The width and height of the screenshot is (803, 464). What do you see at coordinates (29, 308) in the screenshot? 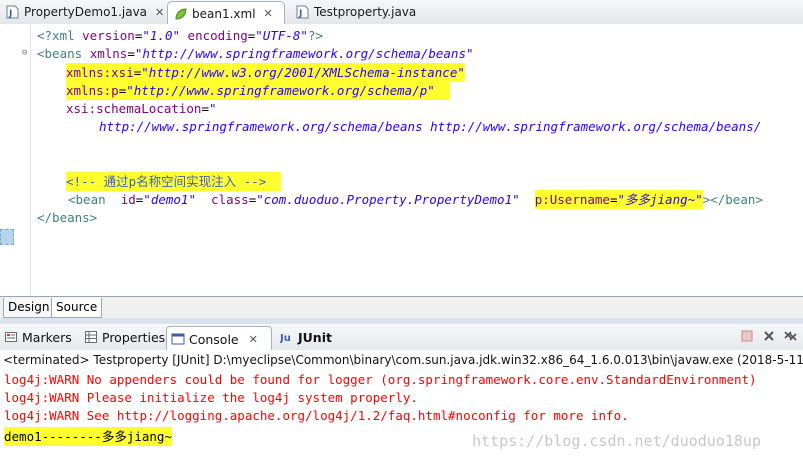
I see `tab-design: Design` at bounding box center [29, 308].